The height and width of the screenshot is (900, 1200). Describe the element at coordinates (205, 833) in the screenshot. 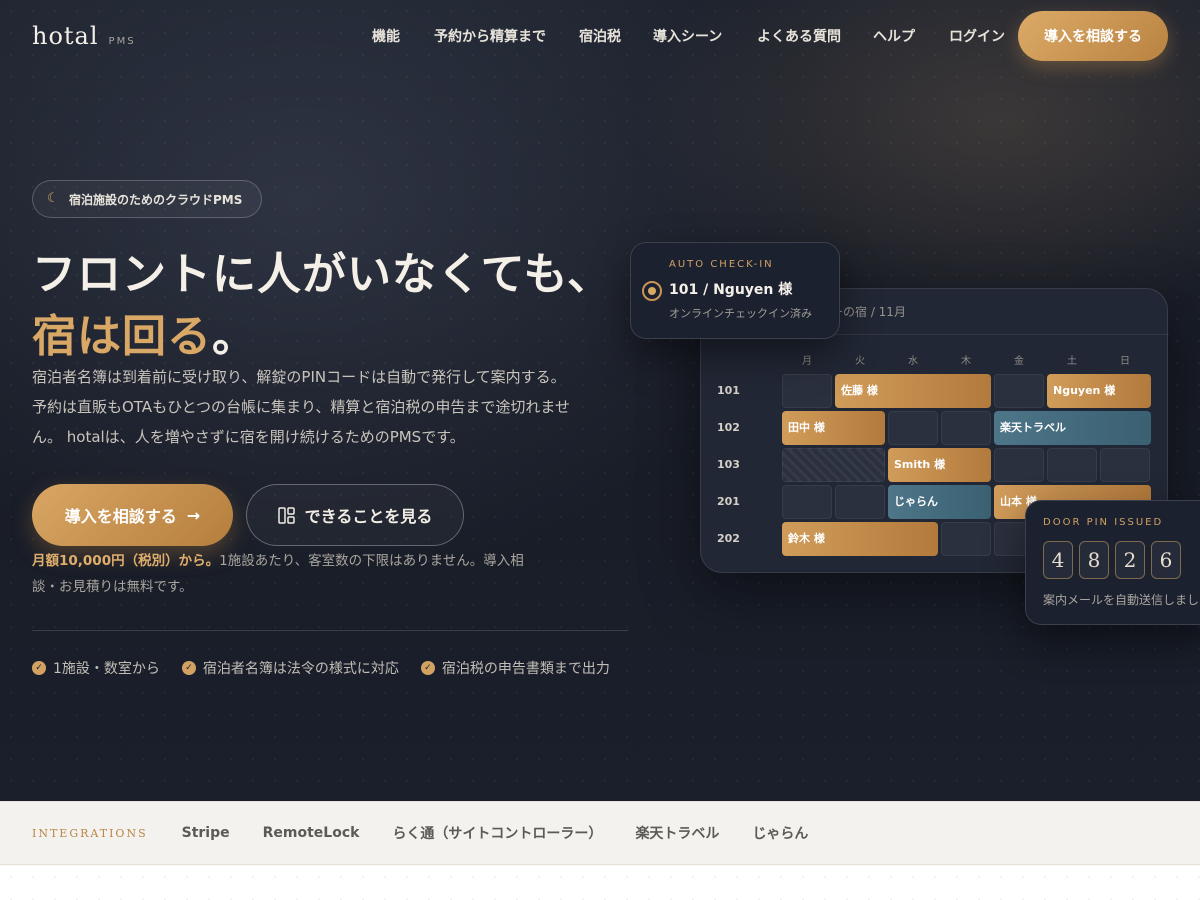

I see `integration-stripe: Stripe` at that location.